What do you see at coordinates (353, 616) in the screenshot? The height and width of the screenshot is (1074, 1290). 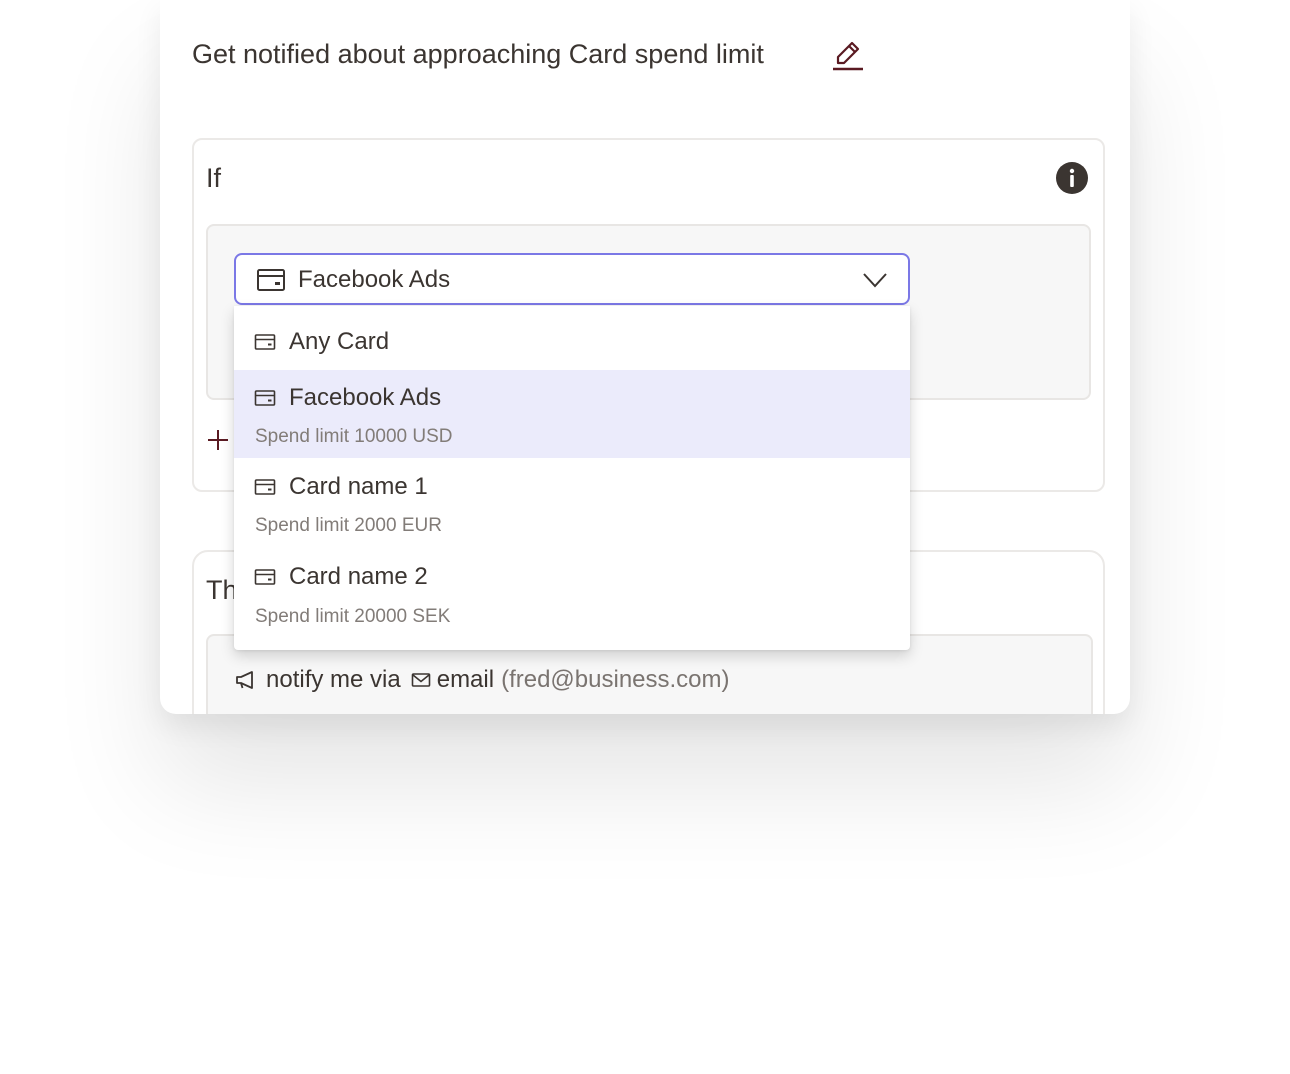 I see `option-spend-limit: Spend limit 20000 SEK` at bounding box center [353, 616].